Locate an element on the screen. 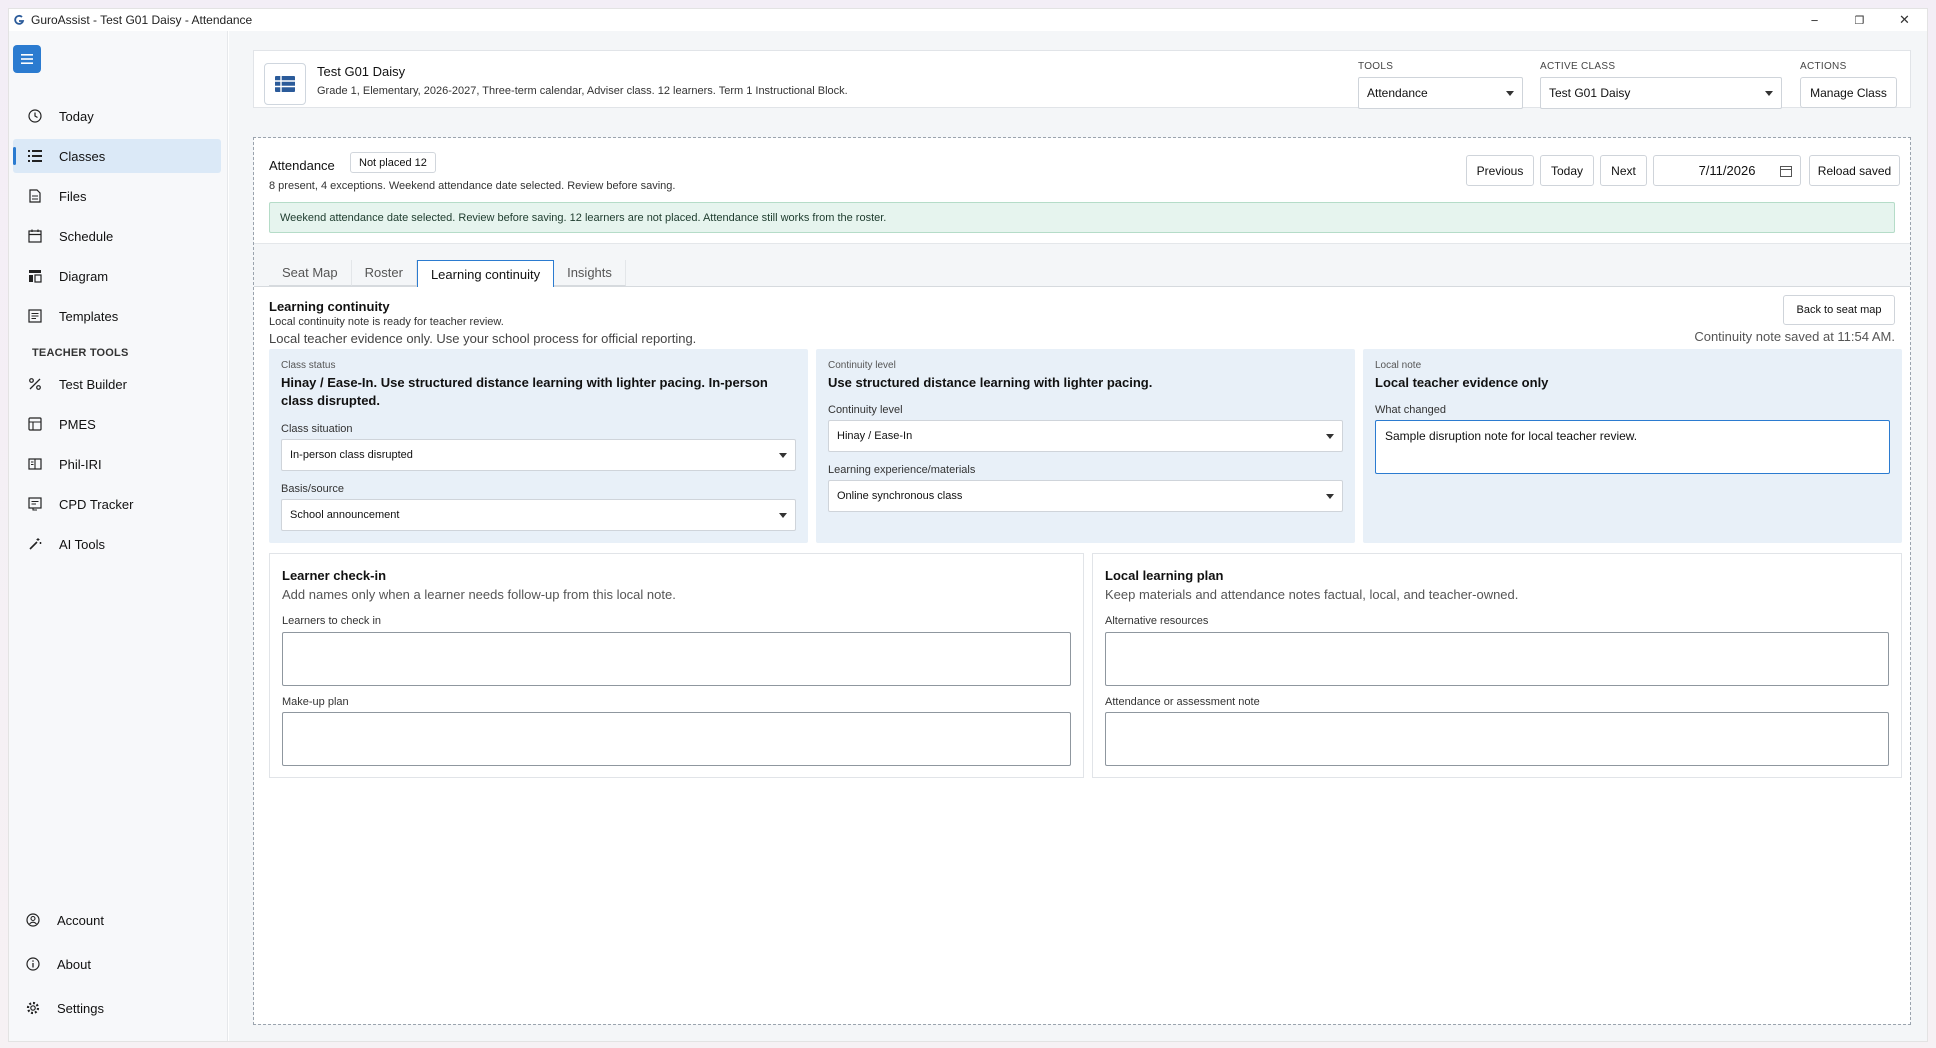 Image resolution: width=1936 pixels, height=1048 pixels. sidebar-item-diagram: Diagram is located at coordinates (117, 276).